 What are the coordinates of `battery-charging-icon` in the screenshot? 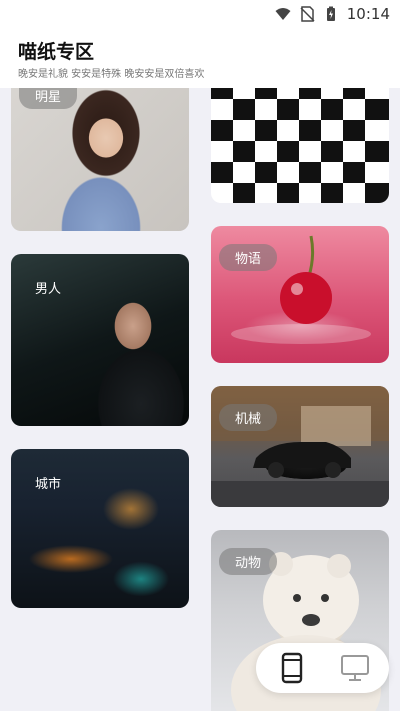 It's located at (330, 13).